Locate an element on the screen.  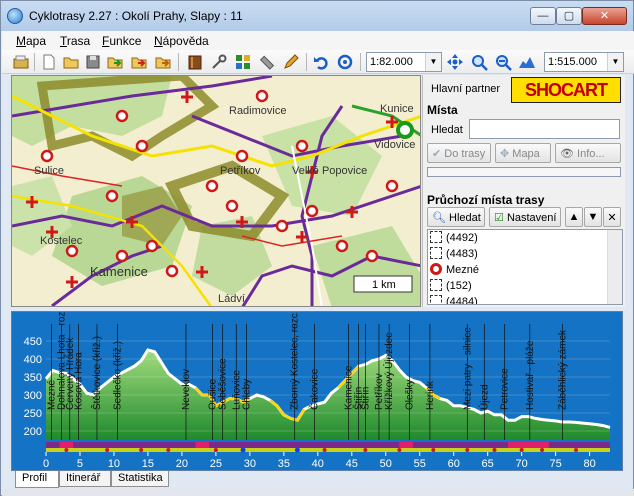
scale-select-1: 1:82.000 ▼ is located at coordinates (404, 62).